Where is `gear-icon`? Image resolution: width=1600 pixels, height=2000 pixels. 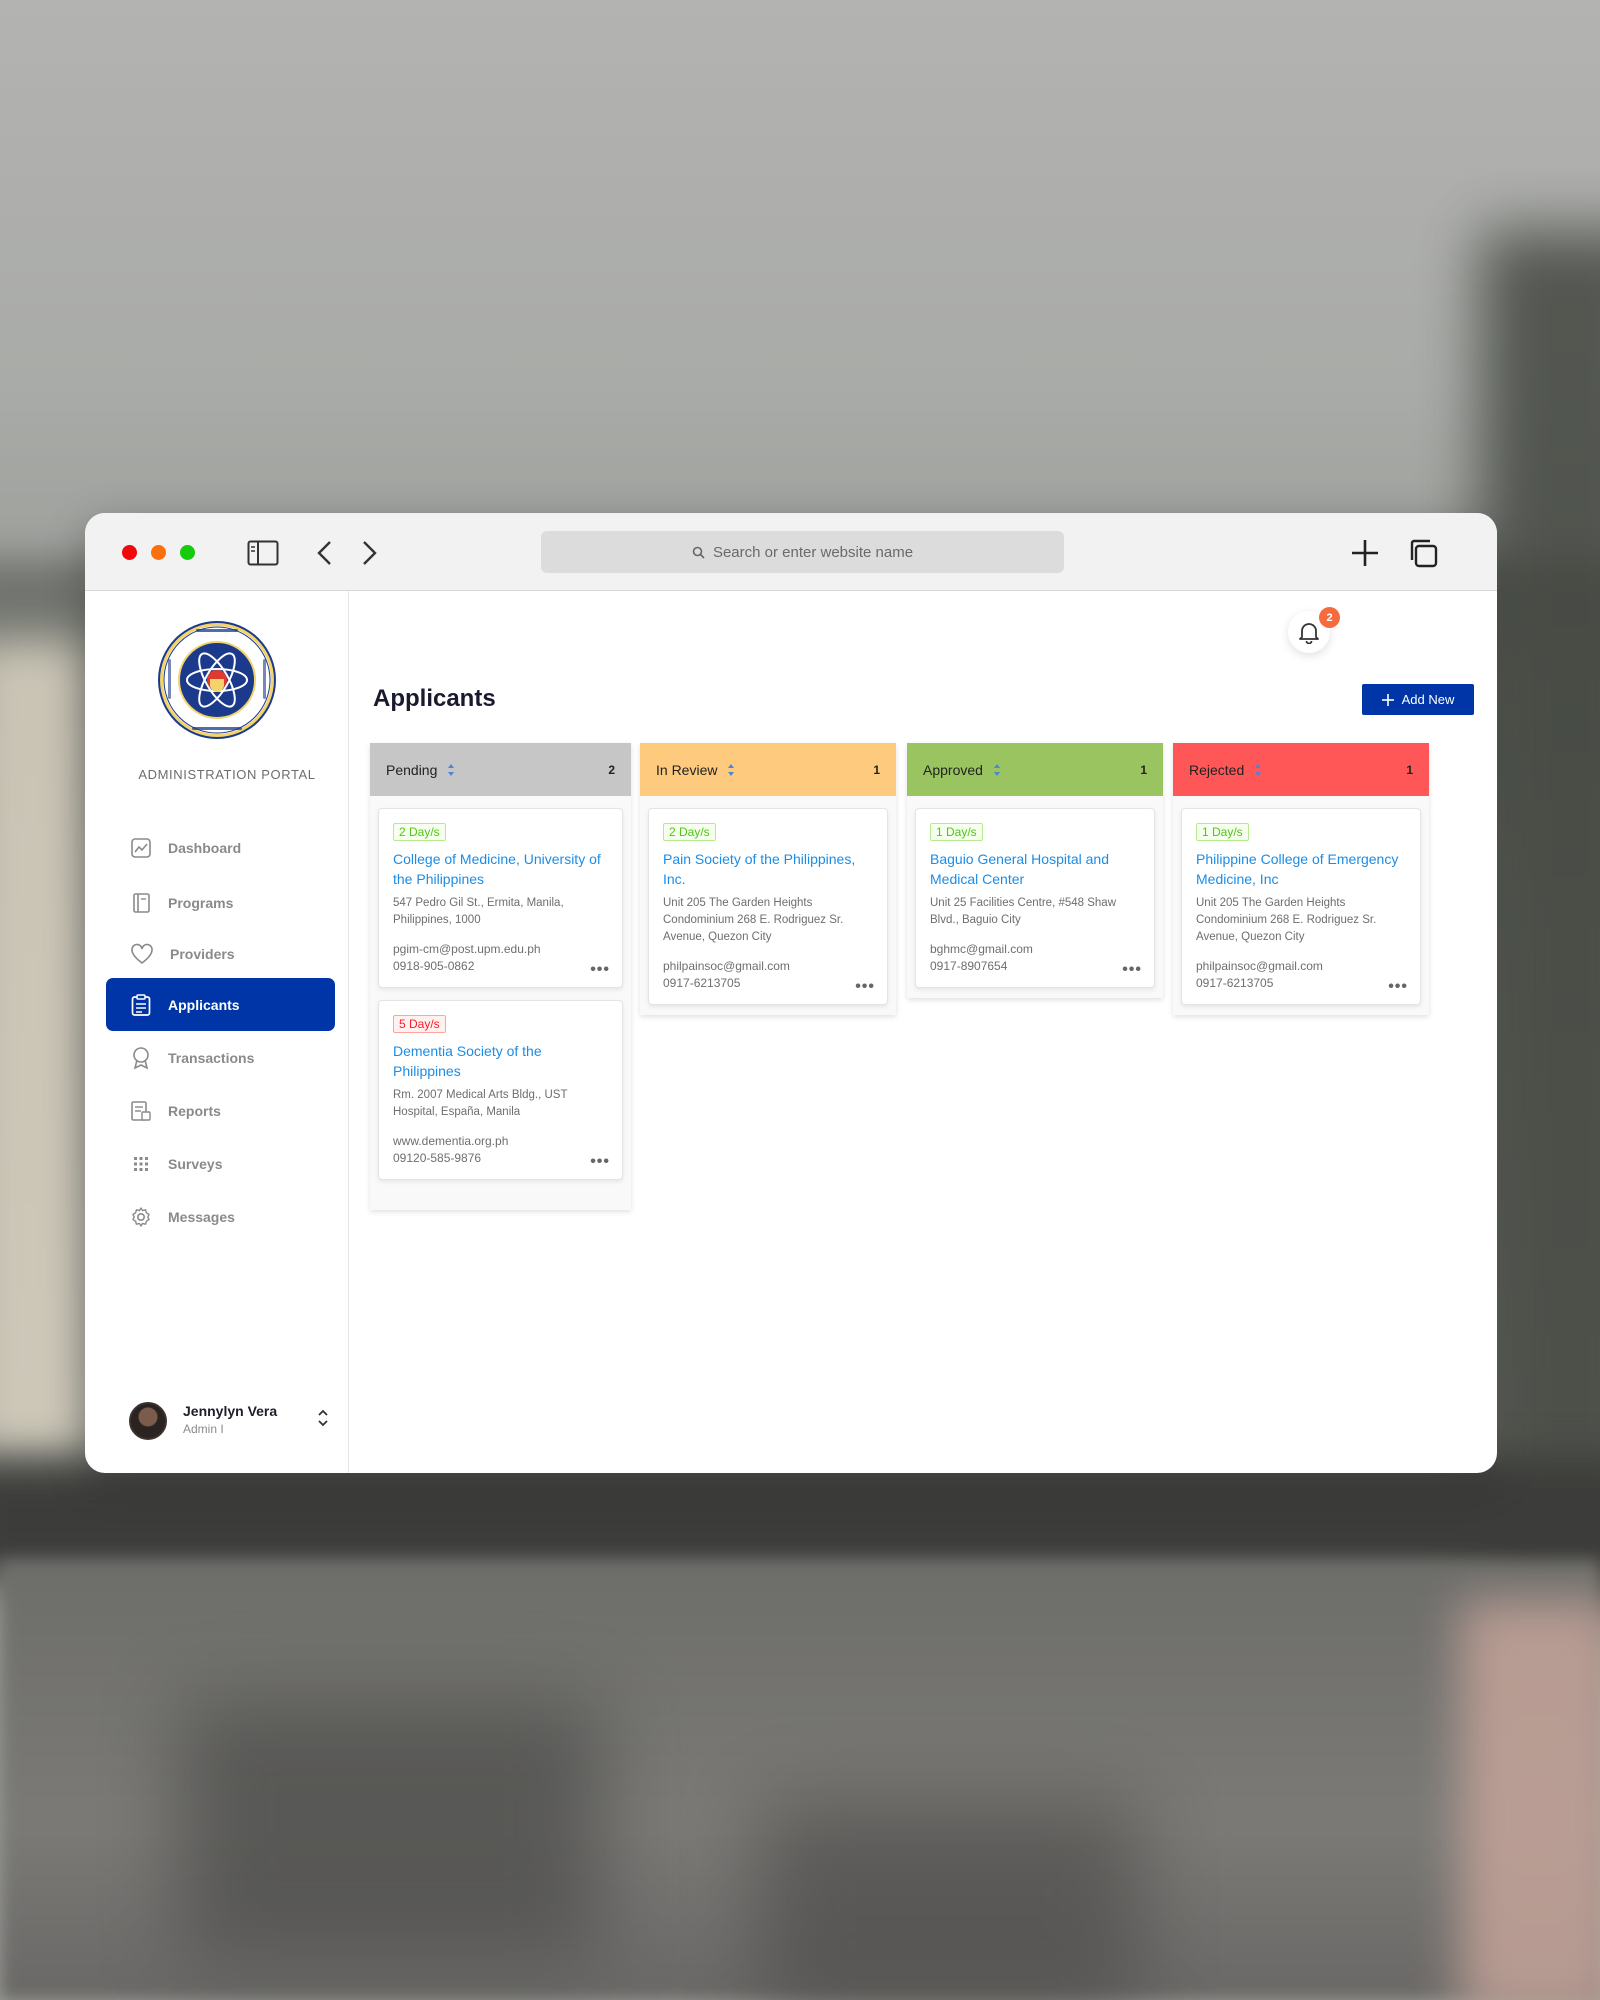 gear-icon is located at coordinates (141, 1216).